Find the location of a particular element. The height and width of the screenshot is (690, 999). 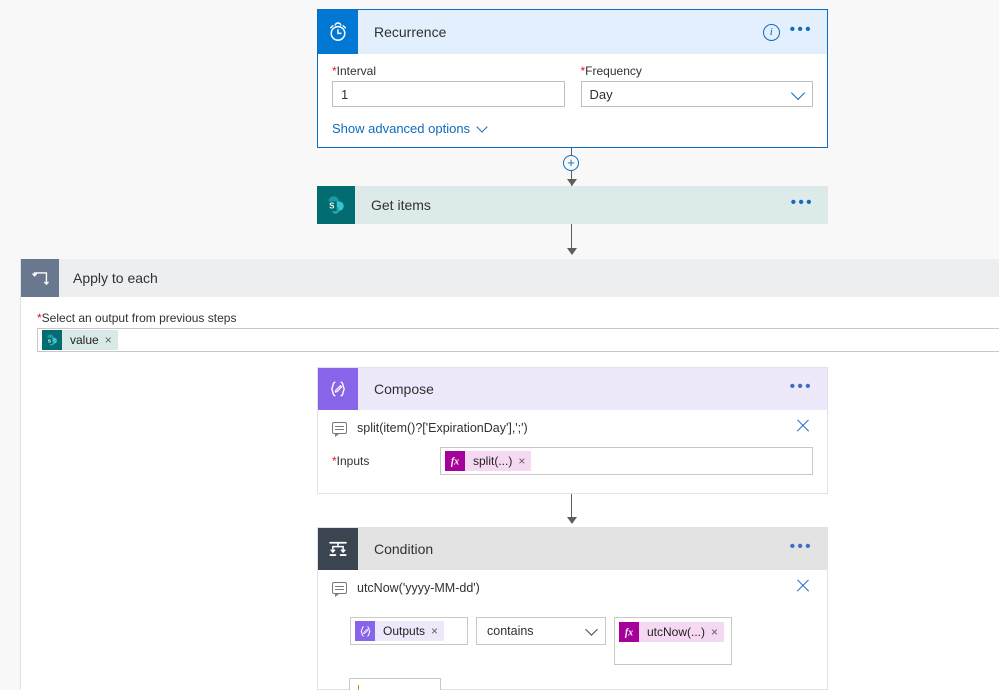

get-items-header: S Get items ••• is located at coordinates (572, 205).